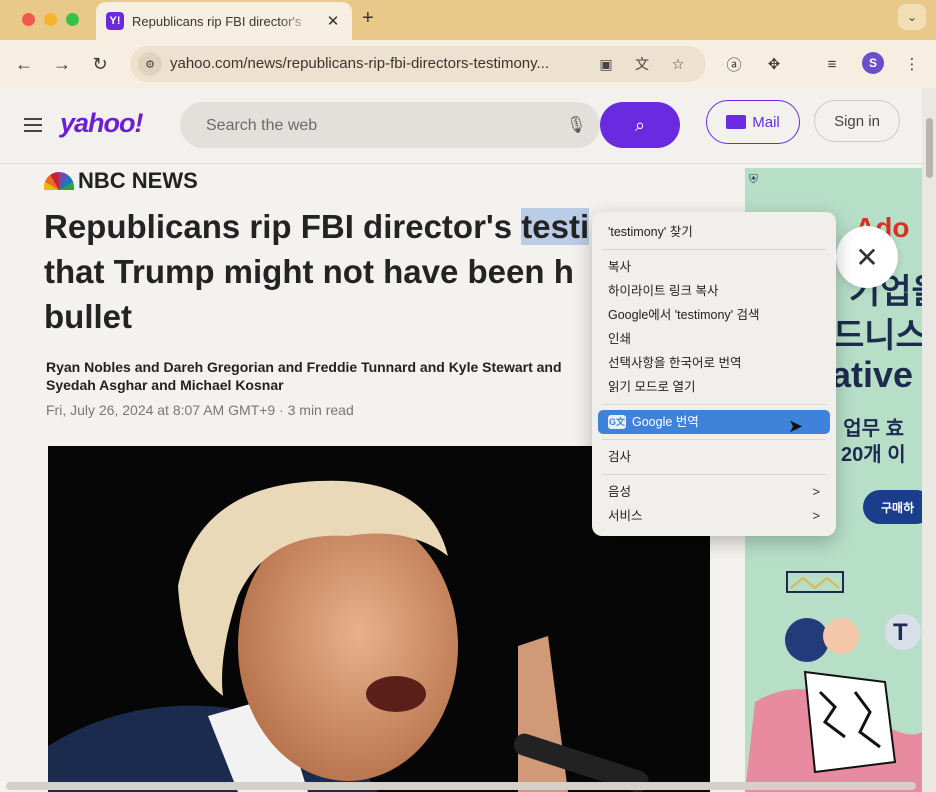 The width and height of the screenshot is (936, 792). I want to click on yahoo-header: yahoo! Search the web 🎙 ⌕ Mail Sign in, so click(461, 126).